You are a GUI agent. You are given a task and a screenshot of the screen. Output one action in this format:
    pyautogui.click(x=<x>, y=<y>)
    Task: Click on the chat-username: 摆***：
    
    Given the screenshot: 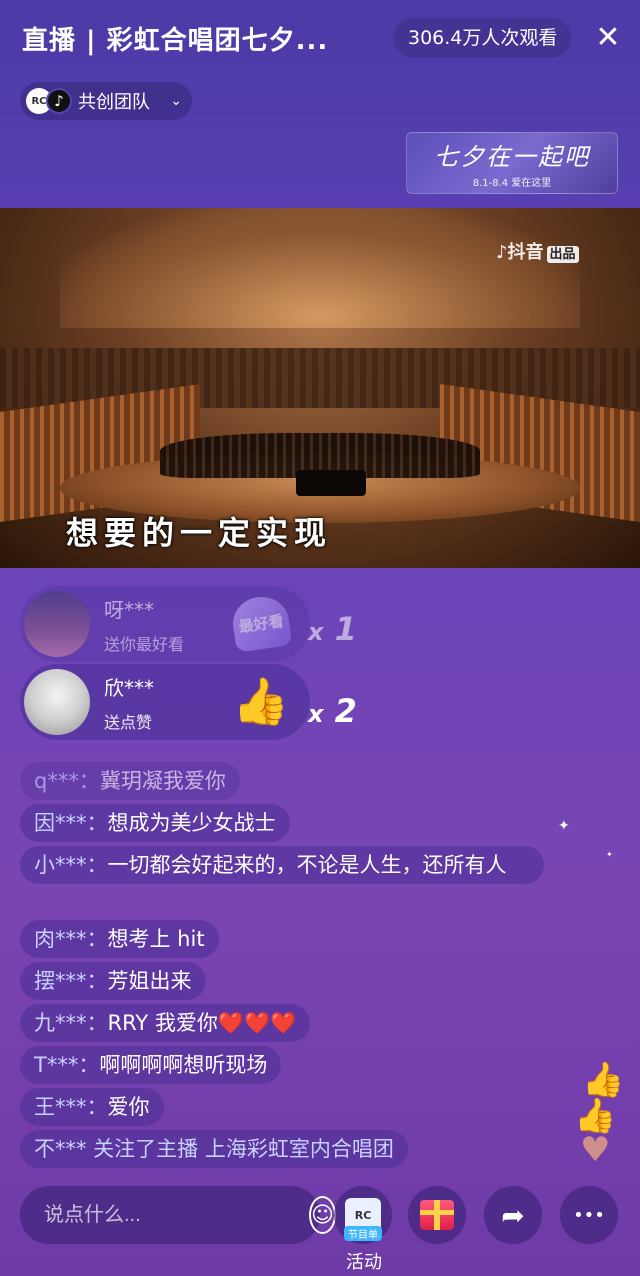 What is the action you would take?
    pyautogui.click(x=71, y=981)
    